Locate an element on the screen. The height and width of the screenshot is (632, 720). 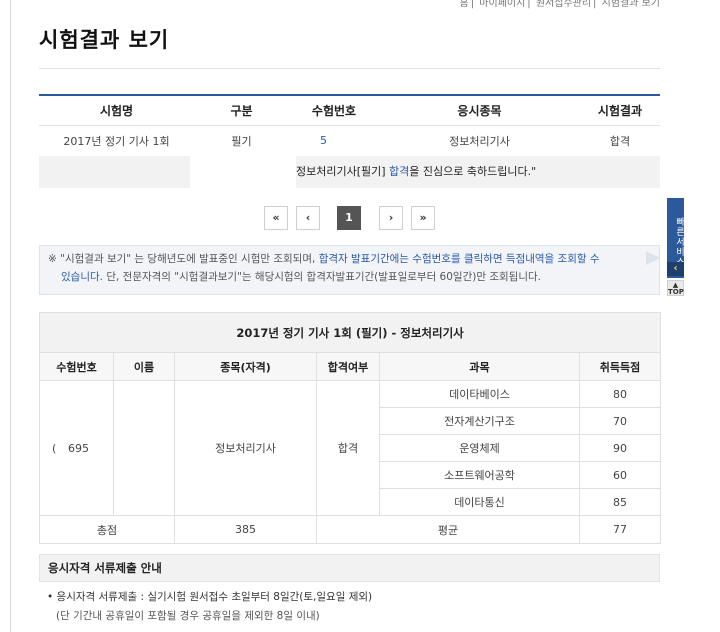
header-result: 시험결과 is located at coordinates (620, 110).